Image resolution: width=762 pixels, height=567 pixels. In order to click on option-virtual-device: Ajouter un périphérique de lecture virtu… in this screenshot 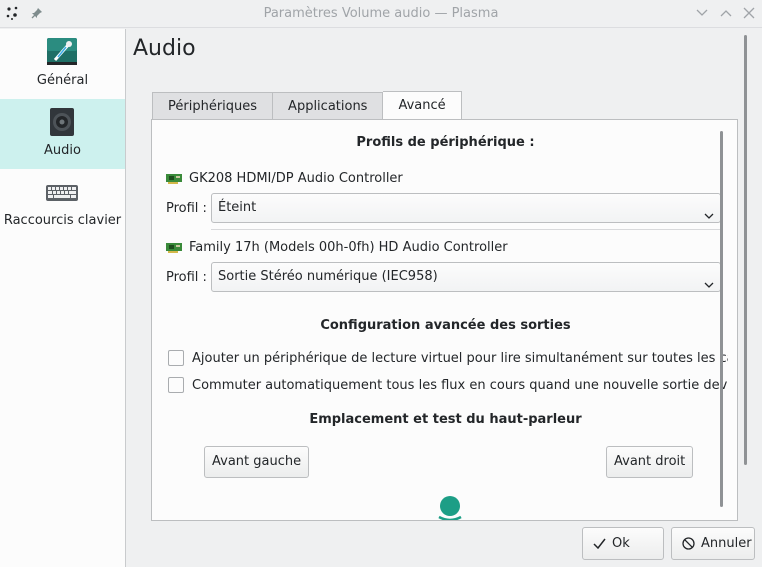, I will do `click(448, 358)`.